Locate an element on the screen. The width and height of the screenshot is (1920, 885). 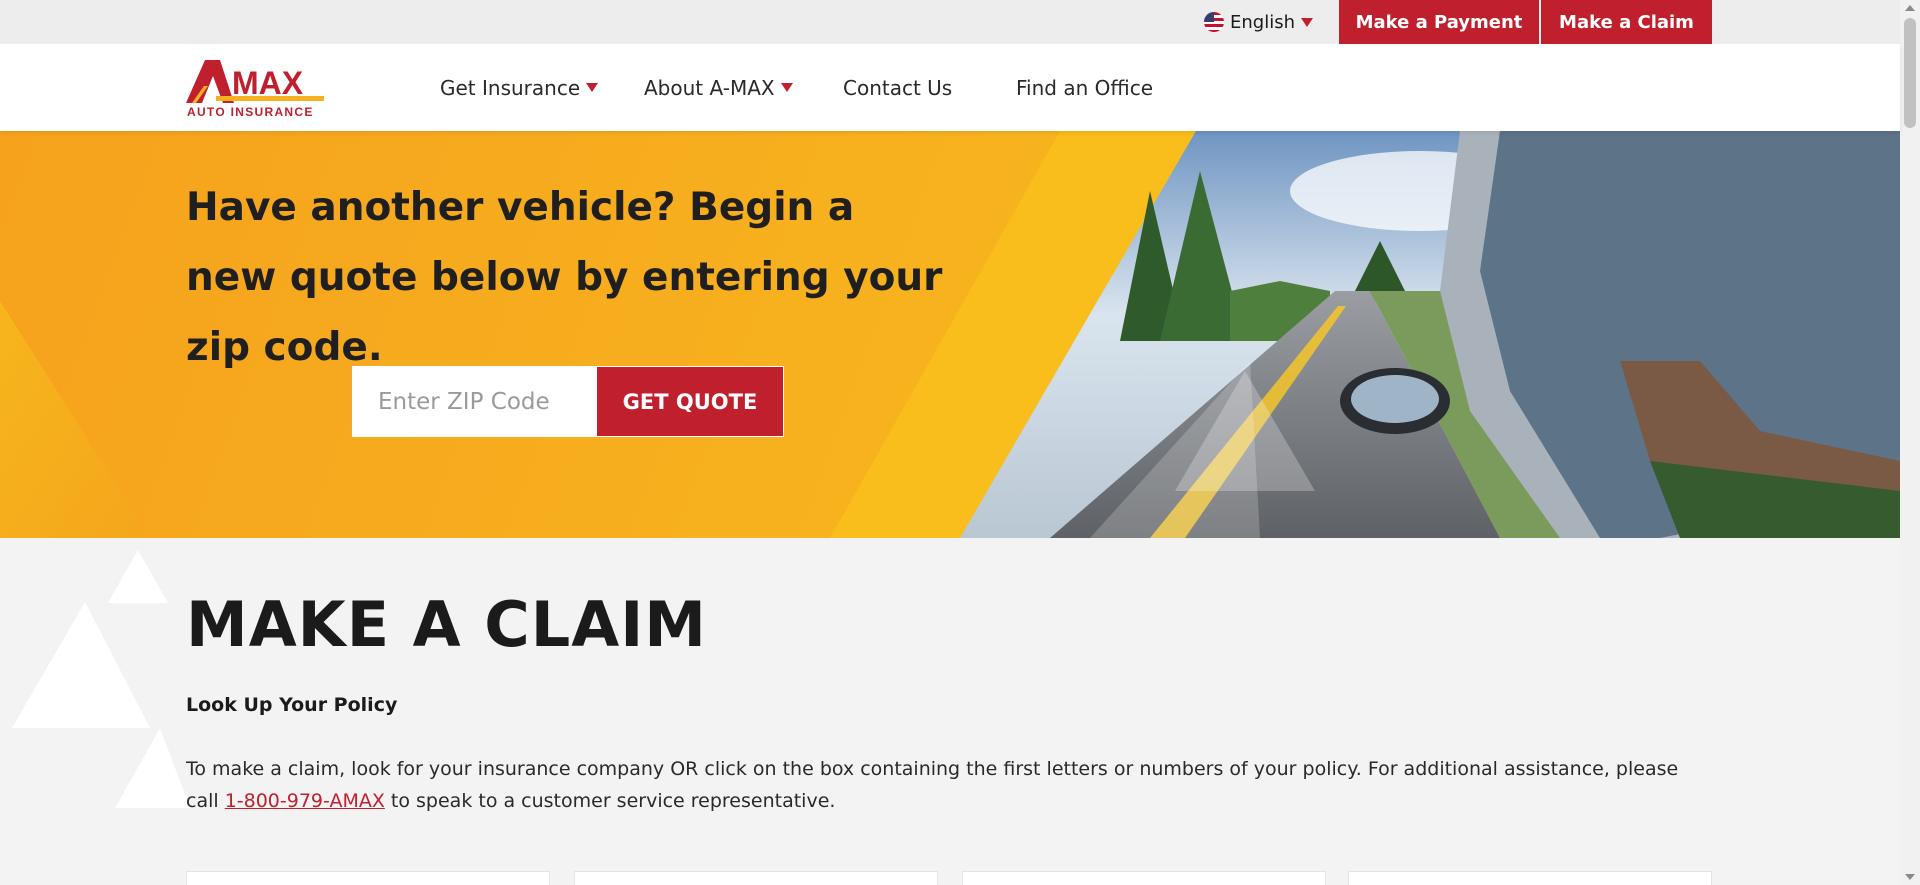
utility-bar: English Make a Payment Make a Claim is located at coordinates (950, 22).